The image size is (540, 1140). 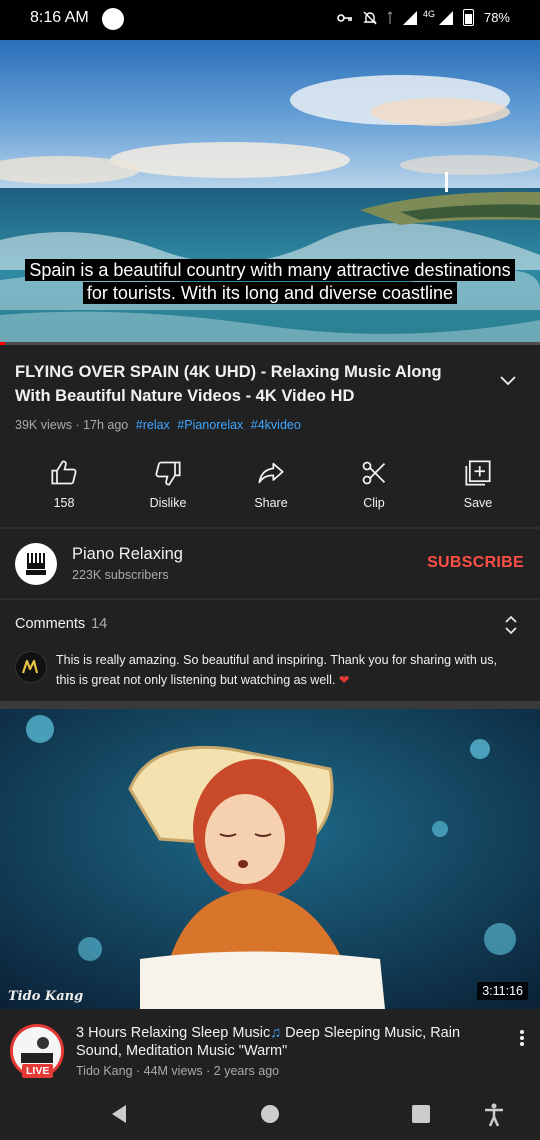 I want to click on home-circle-icon, so click(x=270, y=1114).